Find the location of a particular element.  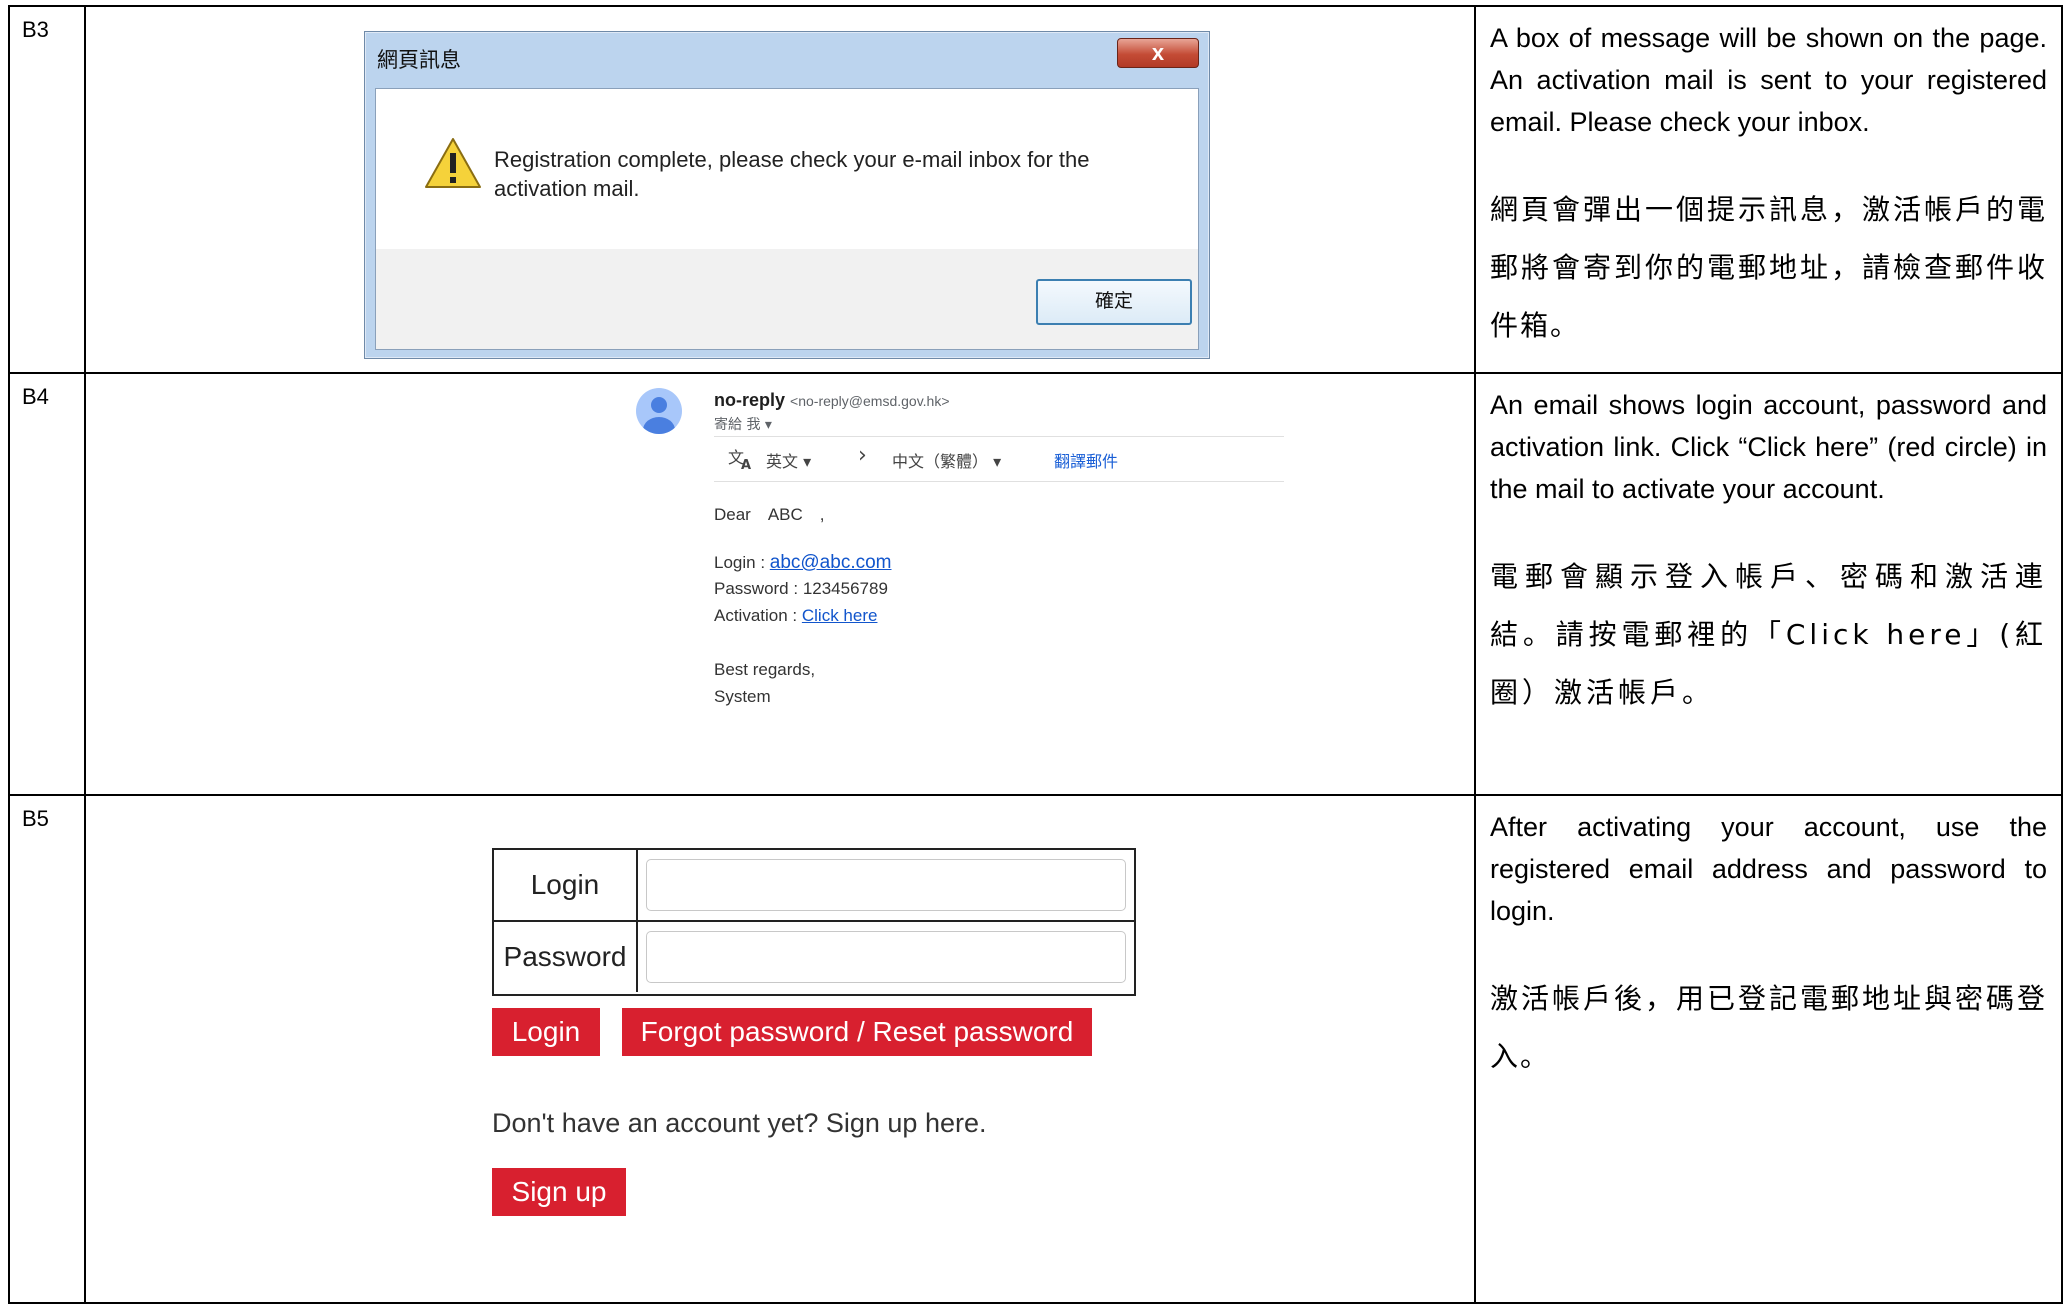

email-sender: no-reply <no-reply@emsd.gov.hk> is located at coordinates (832, 400).